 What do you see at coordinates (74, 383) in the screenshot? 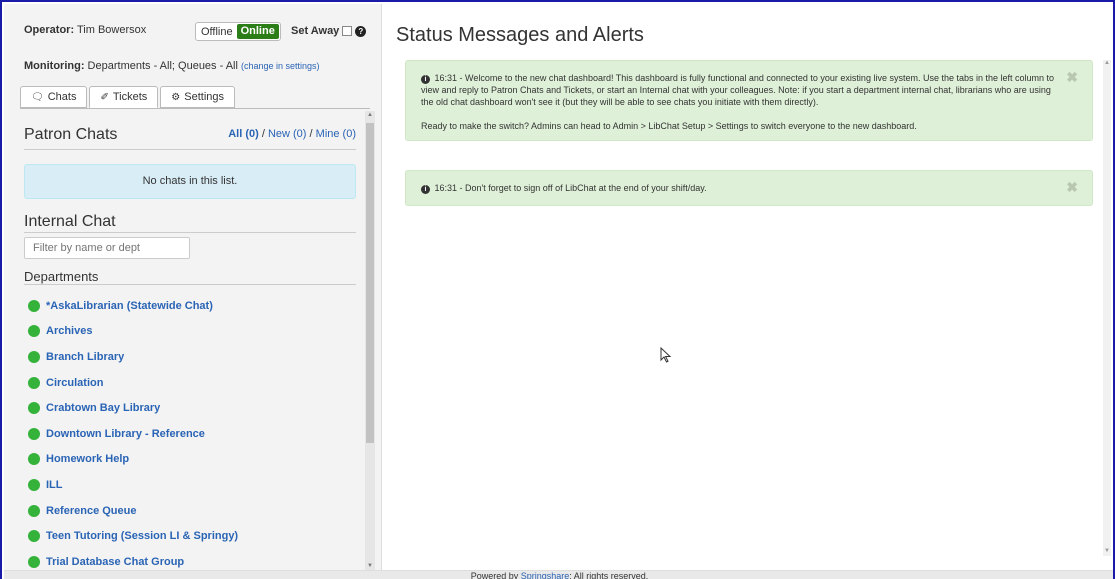
I see `department-name: Circulation` at bounding box center [74, 383].